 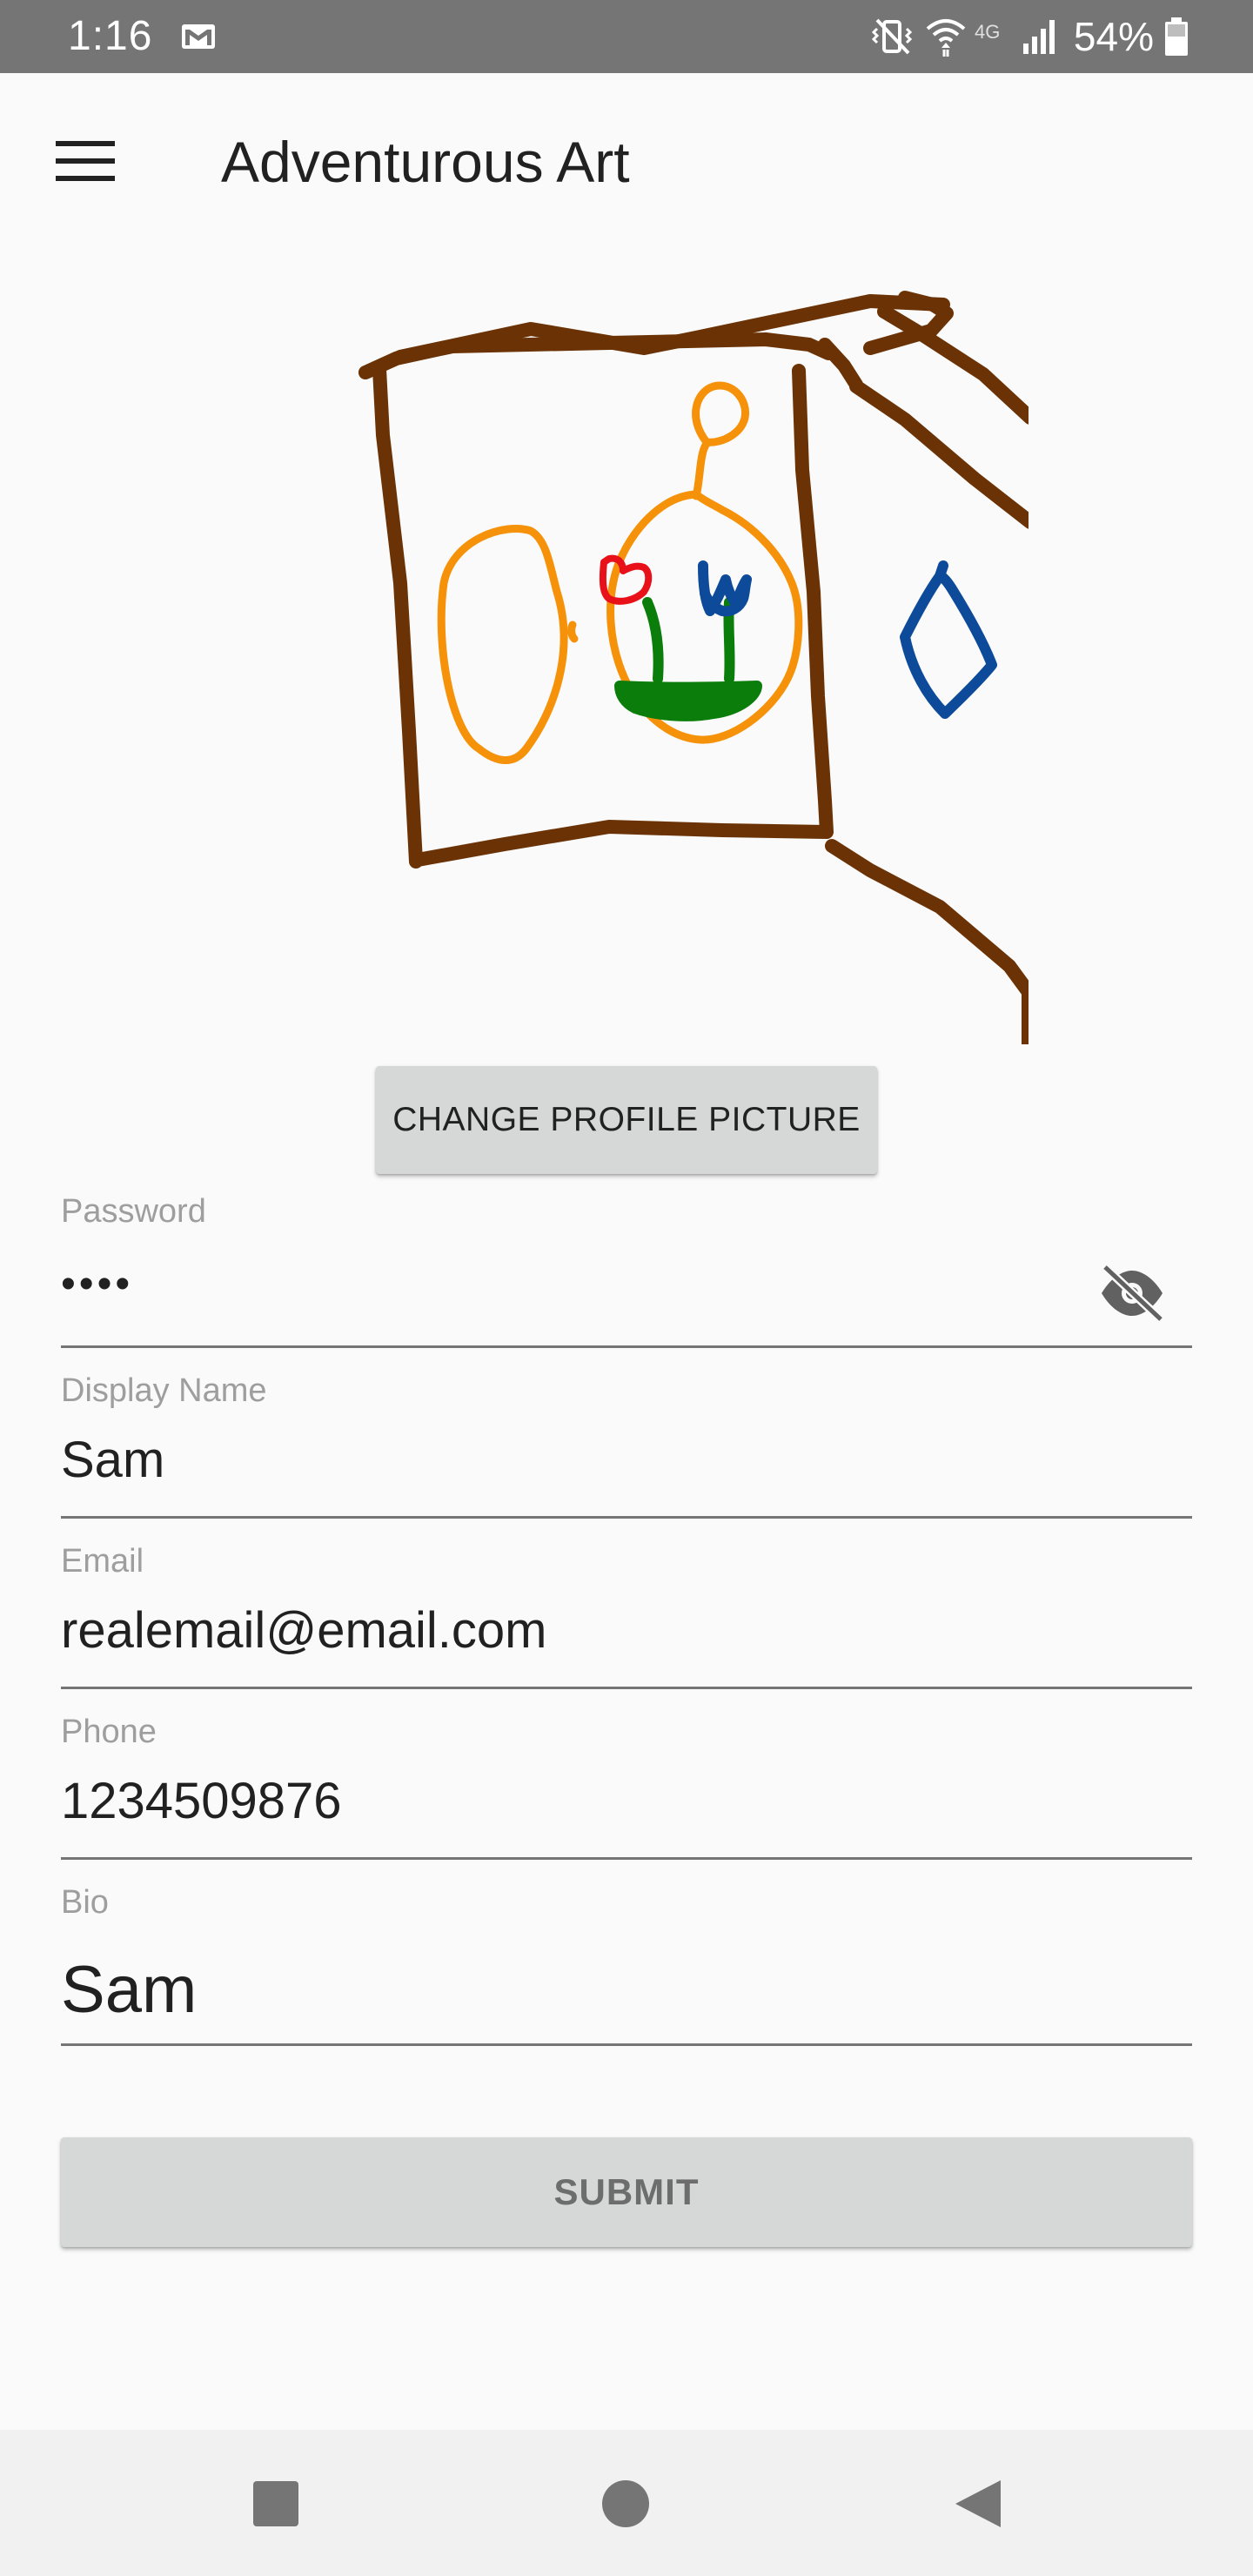 I want to click on home-icon, so click(x=625, y=2504).